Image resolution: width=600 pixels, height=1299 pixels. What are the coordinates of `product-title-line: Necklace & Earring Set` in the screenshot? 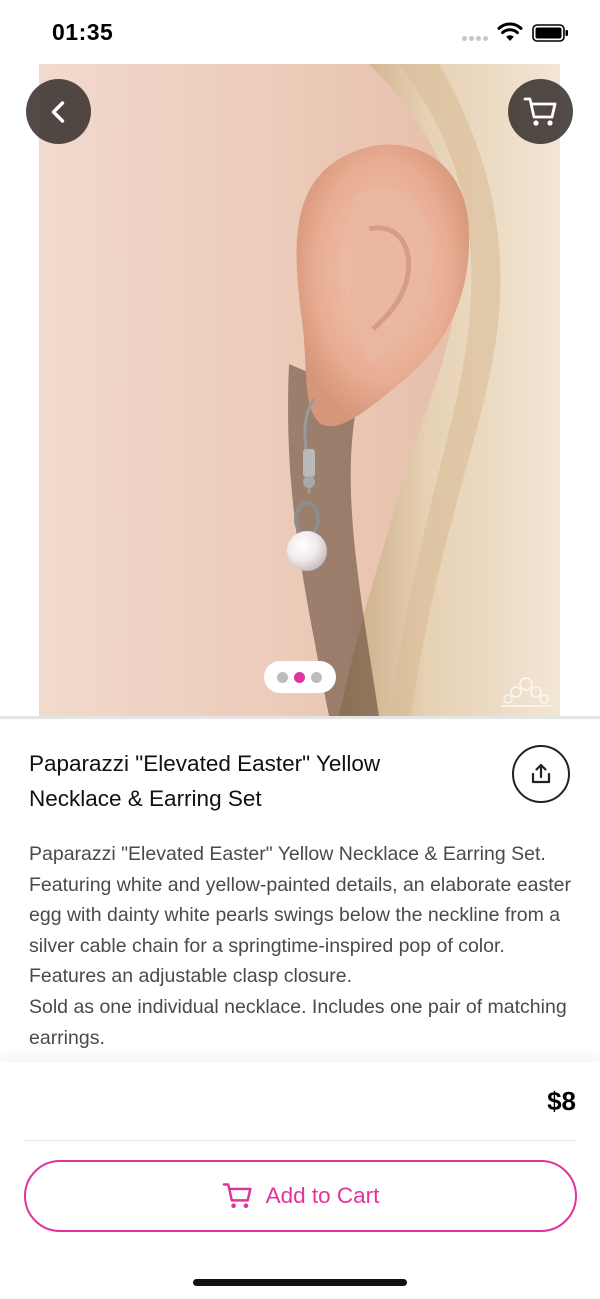 It's located at (145, 798).